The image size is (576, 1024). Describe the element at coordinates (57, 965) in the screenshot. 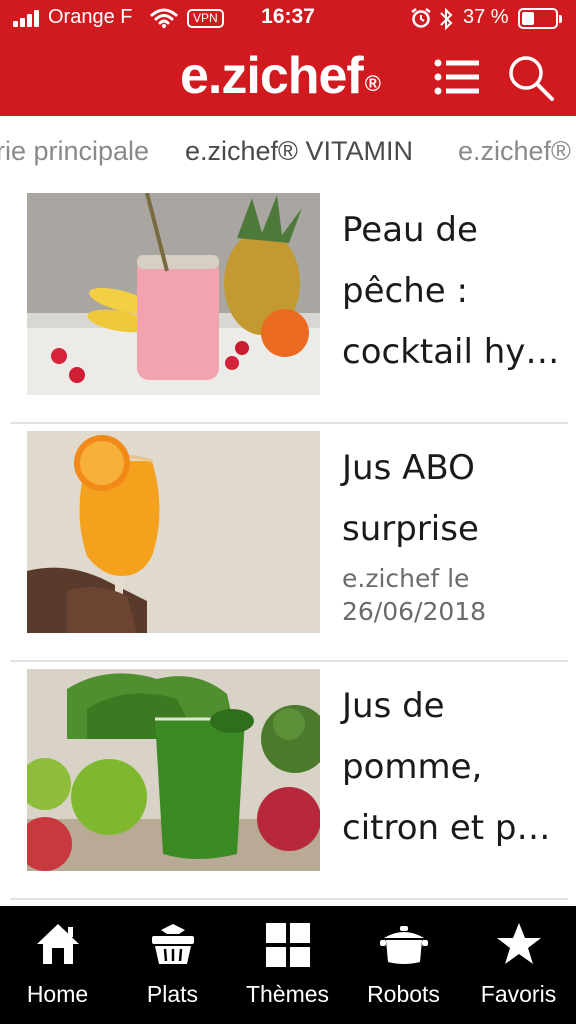

I see `nav-home: Home` at that location.